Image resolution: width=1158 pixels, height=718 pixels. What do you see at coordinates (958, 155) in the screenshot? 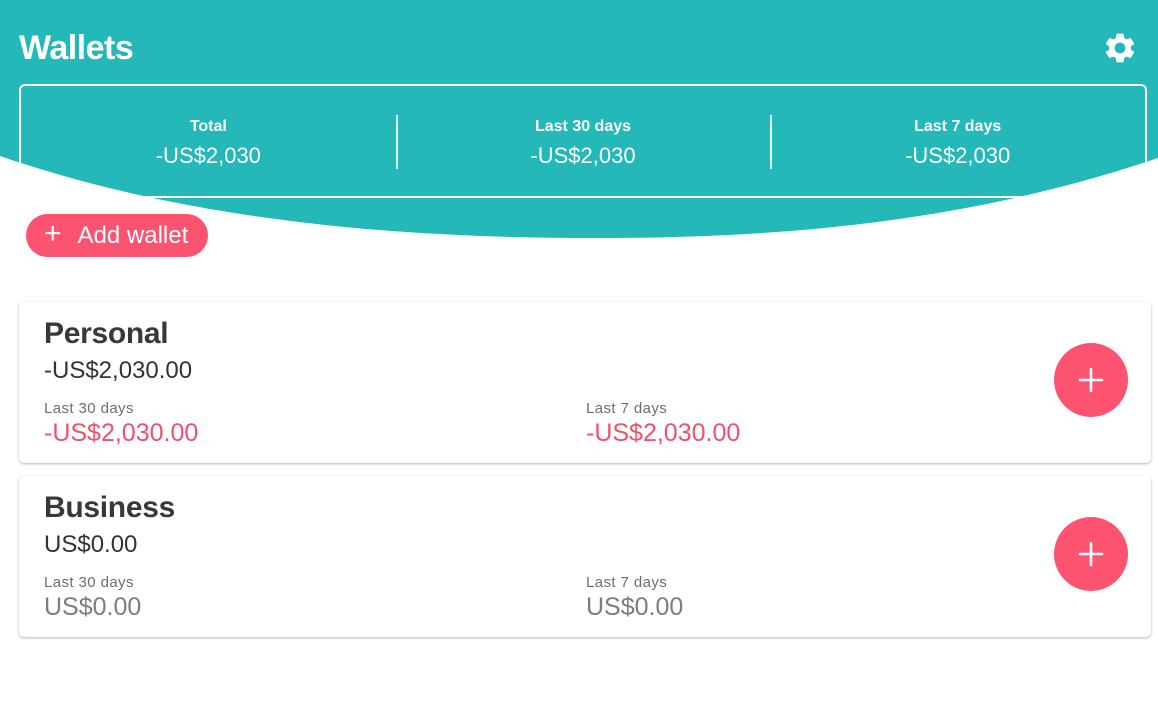
I see `summary-last-7-value: -US$2,030` at bounding box center [958, 155].